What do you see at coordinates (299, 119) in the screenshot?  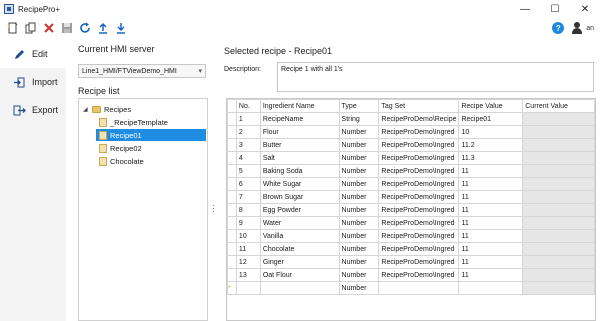 I see `cell-ingredient-name: RecipeName` at bounding box center [299, 119].